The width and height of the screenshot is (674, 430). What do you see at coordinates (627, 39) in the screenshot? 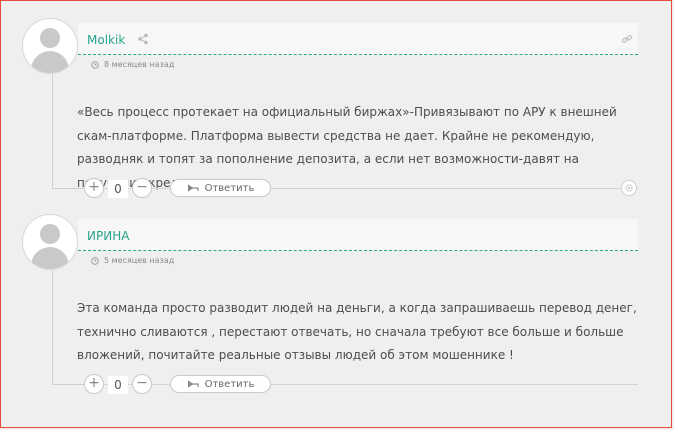
I see `link-icon` at bounding box center [627, 39].